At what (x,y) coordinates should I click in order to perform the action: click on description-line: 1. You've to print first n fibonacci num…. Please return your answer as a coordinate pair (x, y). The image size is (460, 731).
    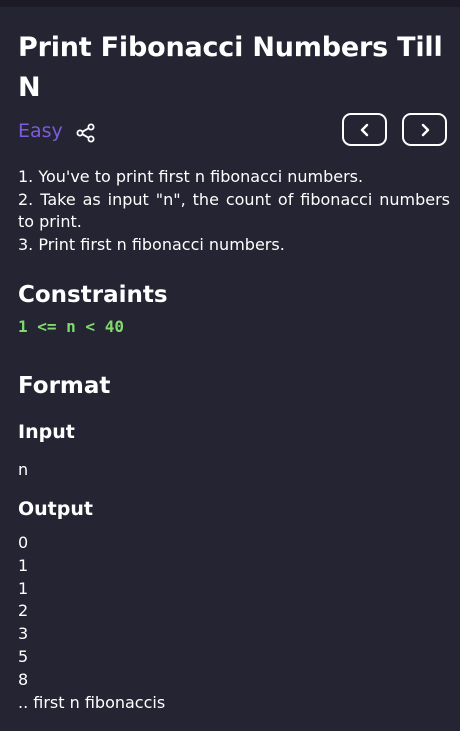
    Looking at the image, I should click on (191, 176).